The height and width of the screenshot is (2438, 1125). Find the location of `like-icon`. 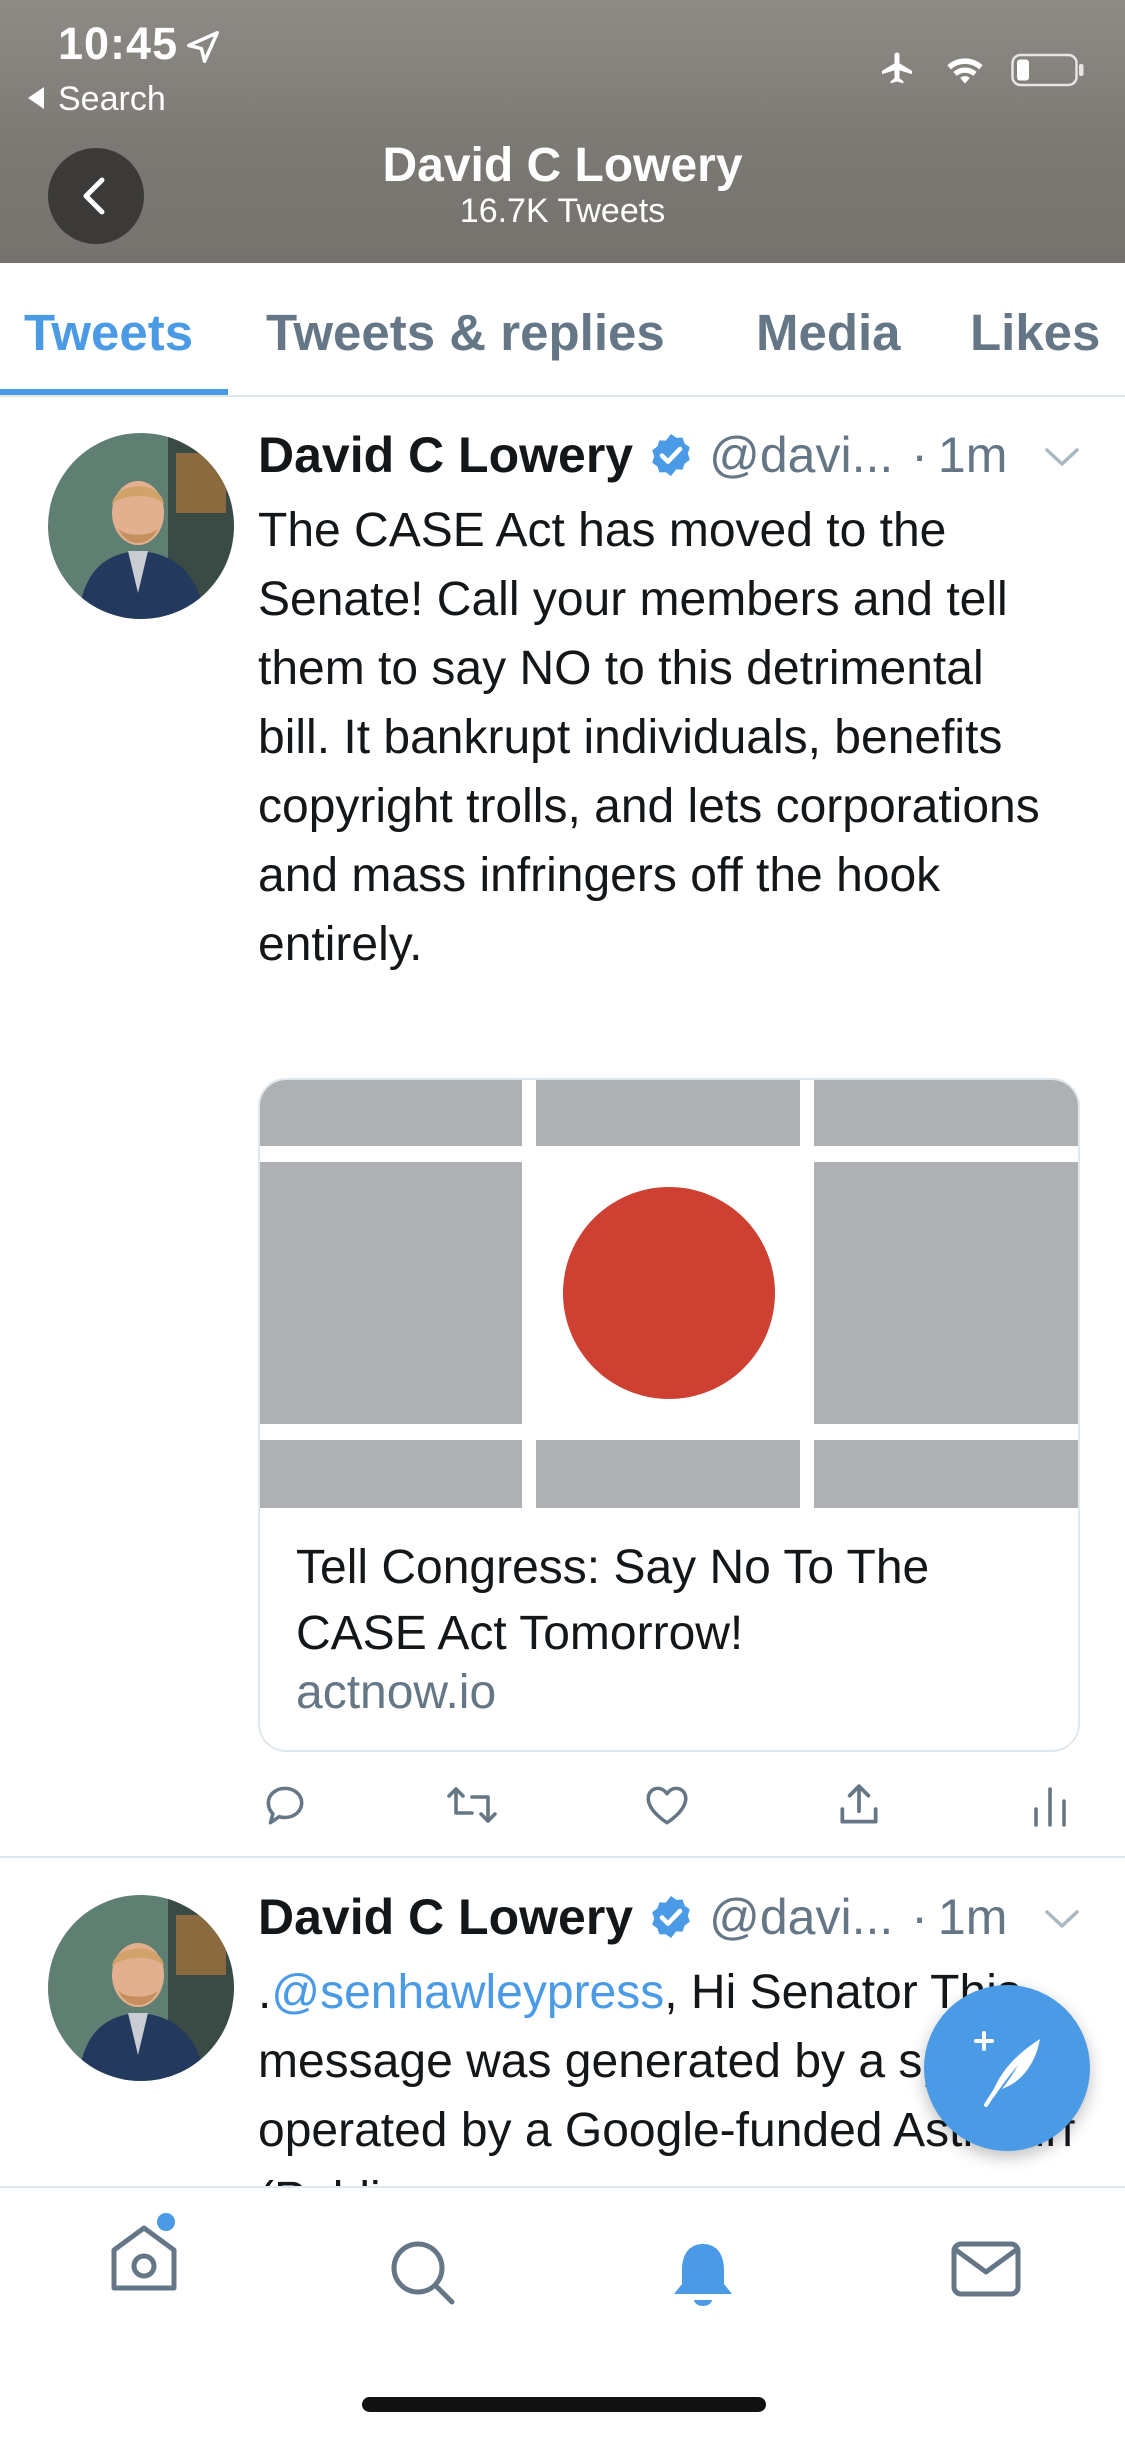

like-icon is located at coordinates (667, 1805).